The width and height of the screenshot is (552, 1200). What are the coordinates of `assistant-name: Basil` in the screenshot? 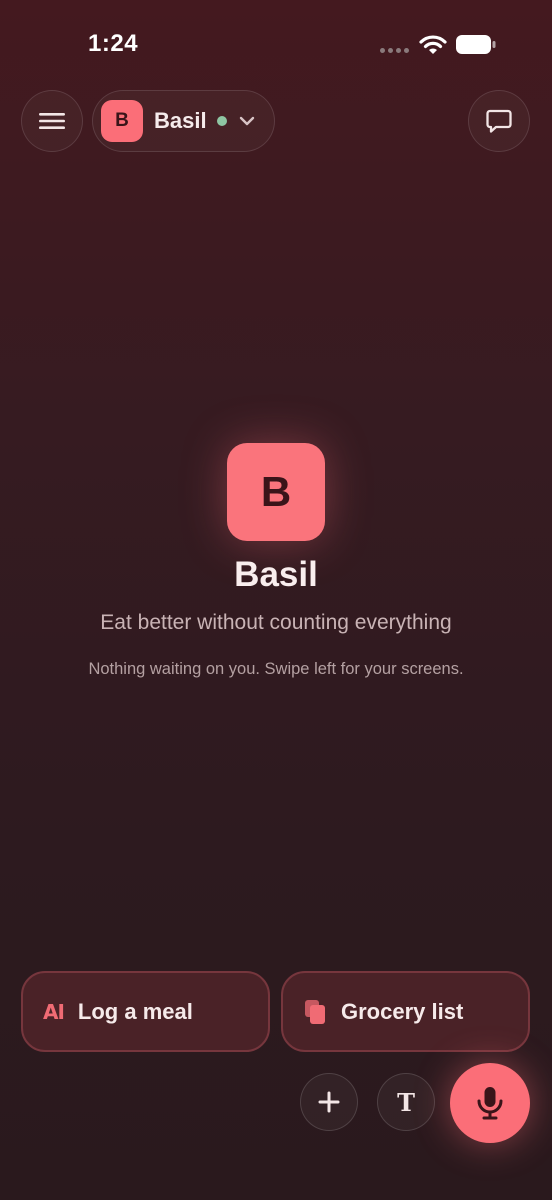 It's located at (180, 120).